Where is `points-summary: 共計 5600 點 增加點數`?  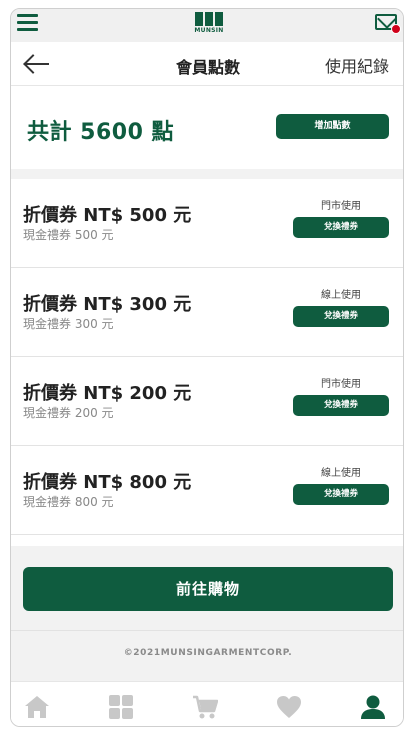
points-summary: 共計 5600 點 增加點數 is located at coordinates (207, 127).